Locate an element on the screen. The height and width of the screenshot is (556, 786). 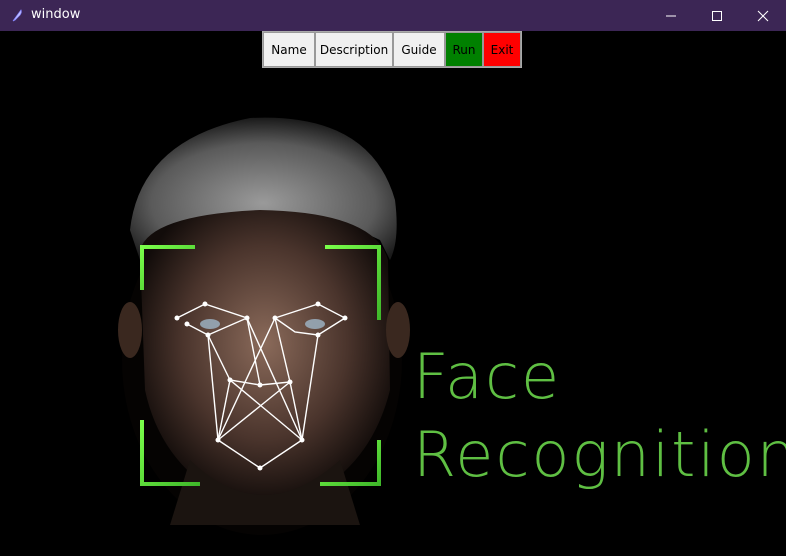
maximize-button is located at coordinates (717, 15).